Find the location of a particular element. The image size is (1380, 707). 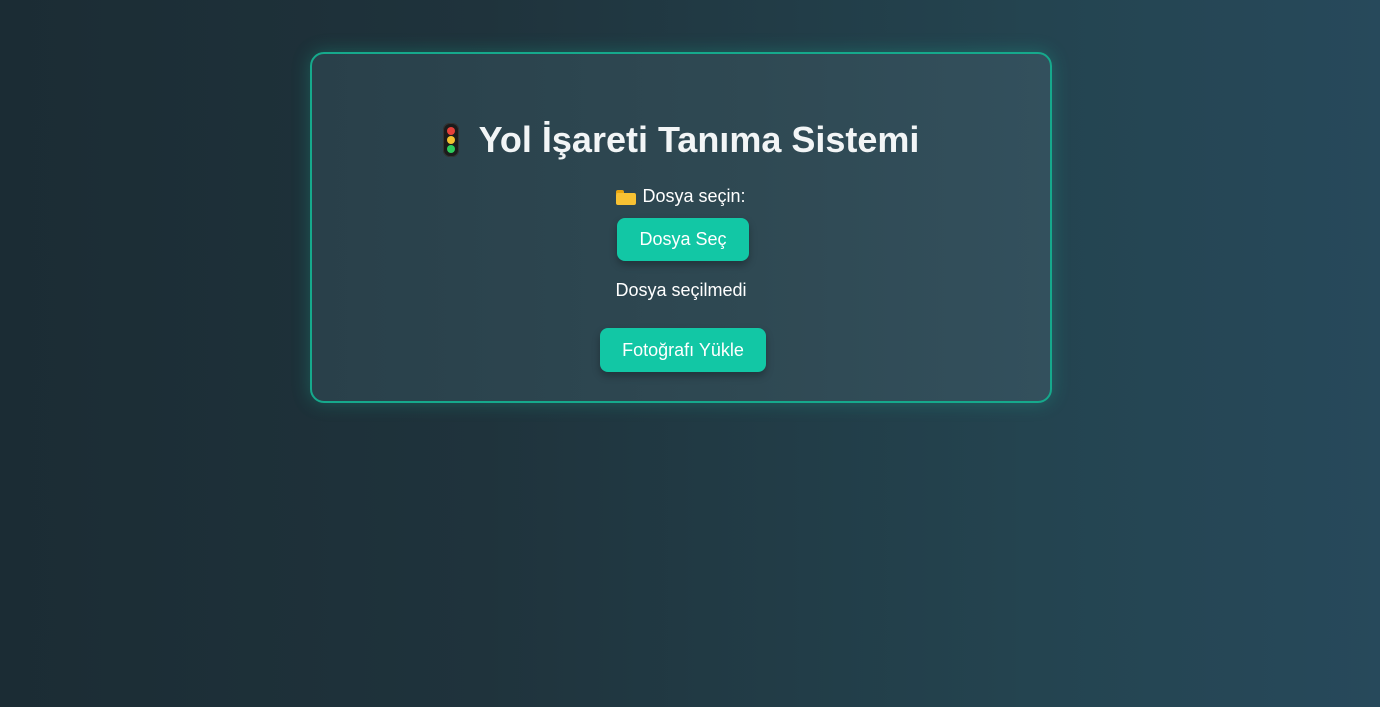

file-status-text: Dosya seçilmedi is located at coordinates (681, 290).